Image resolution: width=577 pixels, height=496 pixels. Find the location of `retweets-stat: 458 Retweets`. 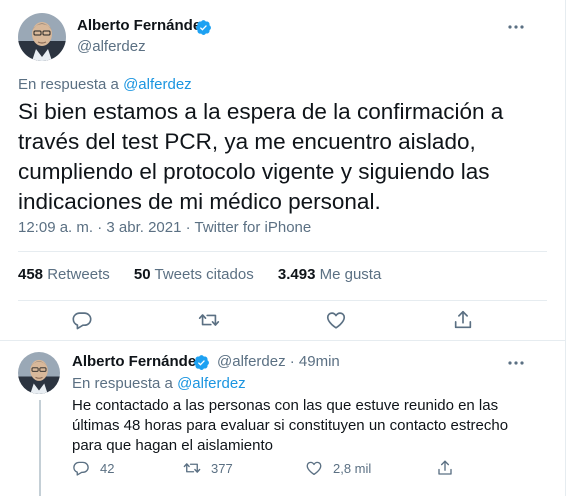

retweets-stat: 458 Retweets is located at coordinates (64, 274).